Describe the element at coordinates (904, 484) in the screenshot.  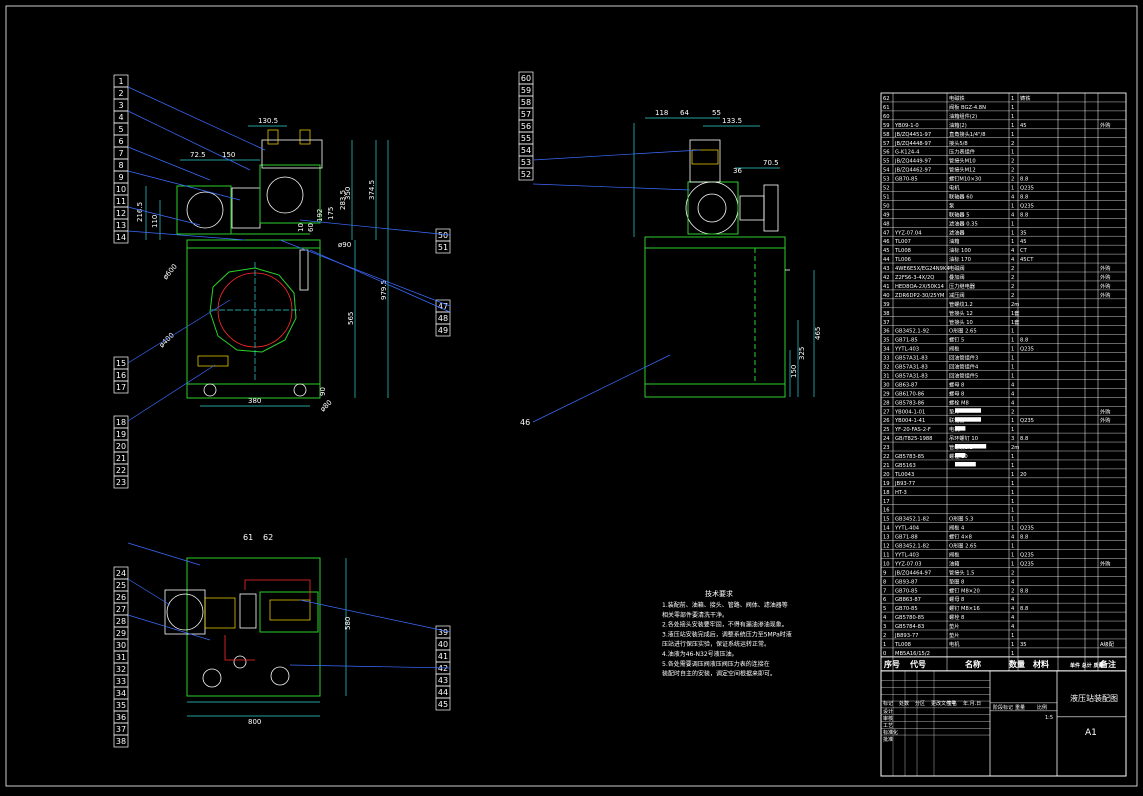
I see `bom-cell: JB93-77` at that location.